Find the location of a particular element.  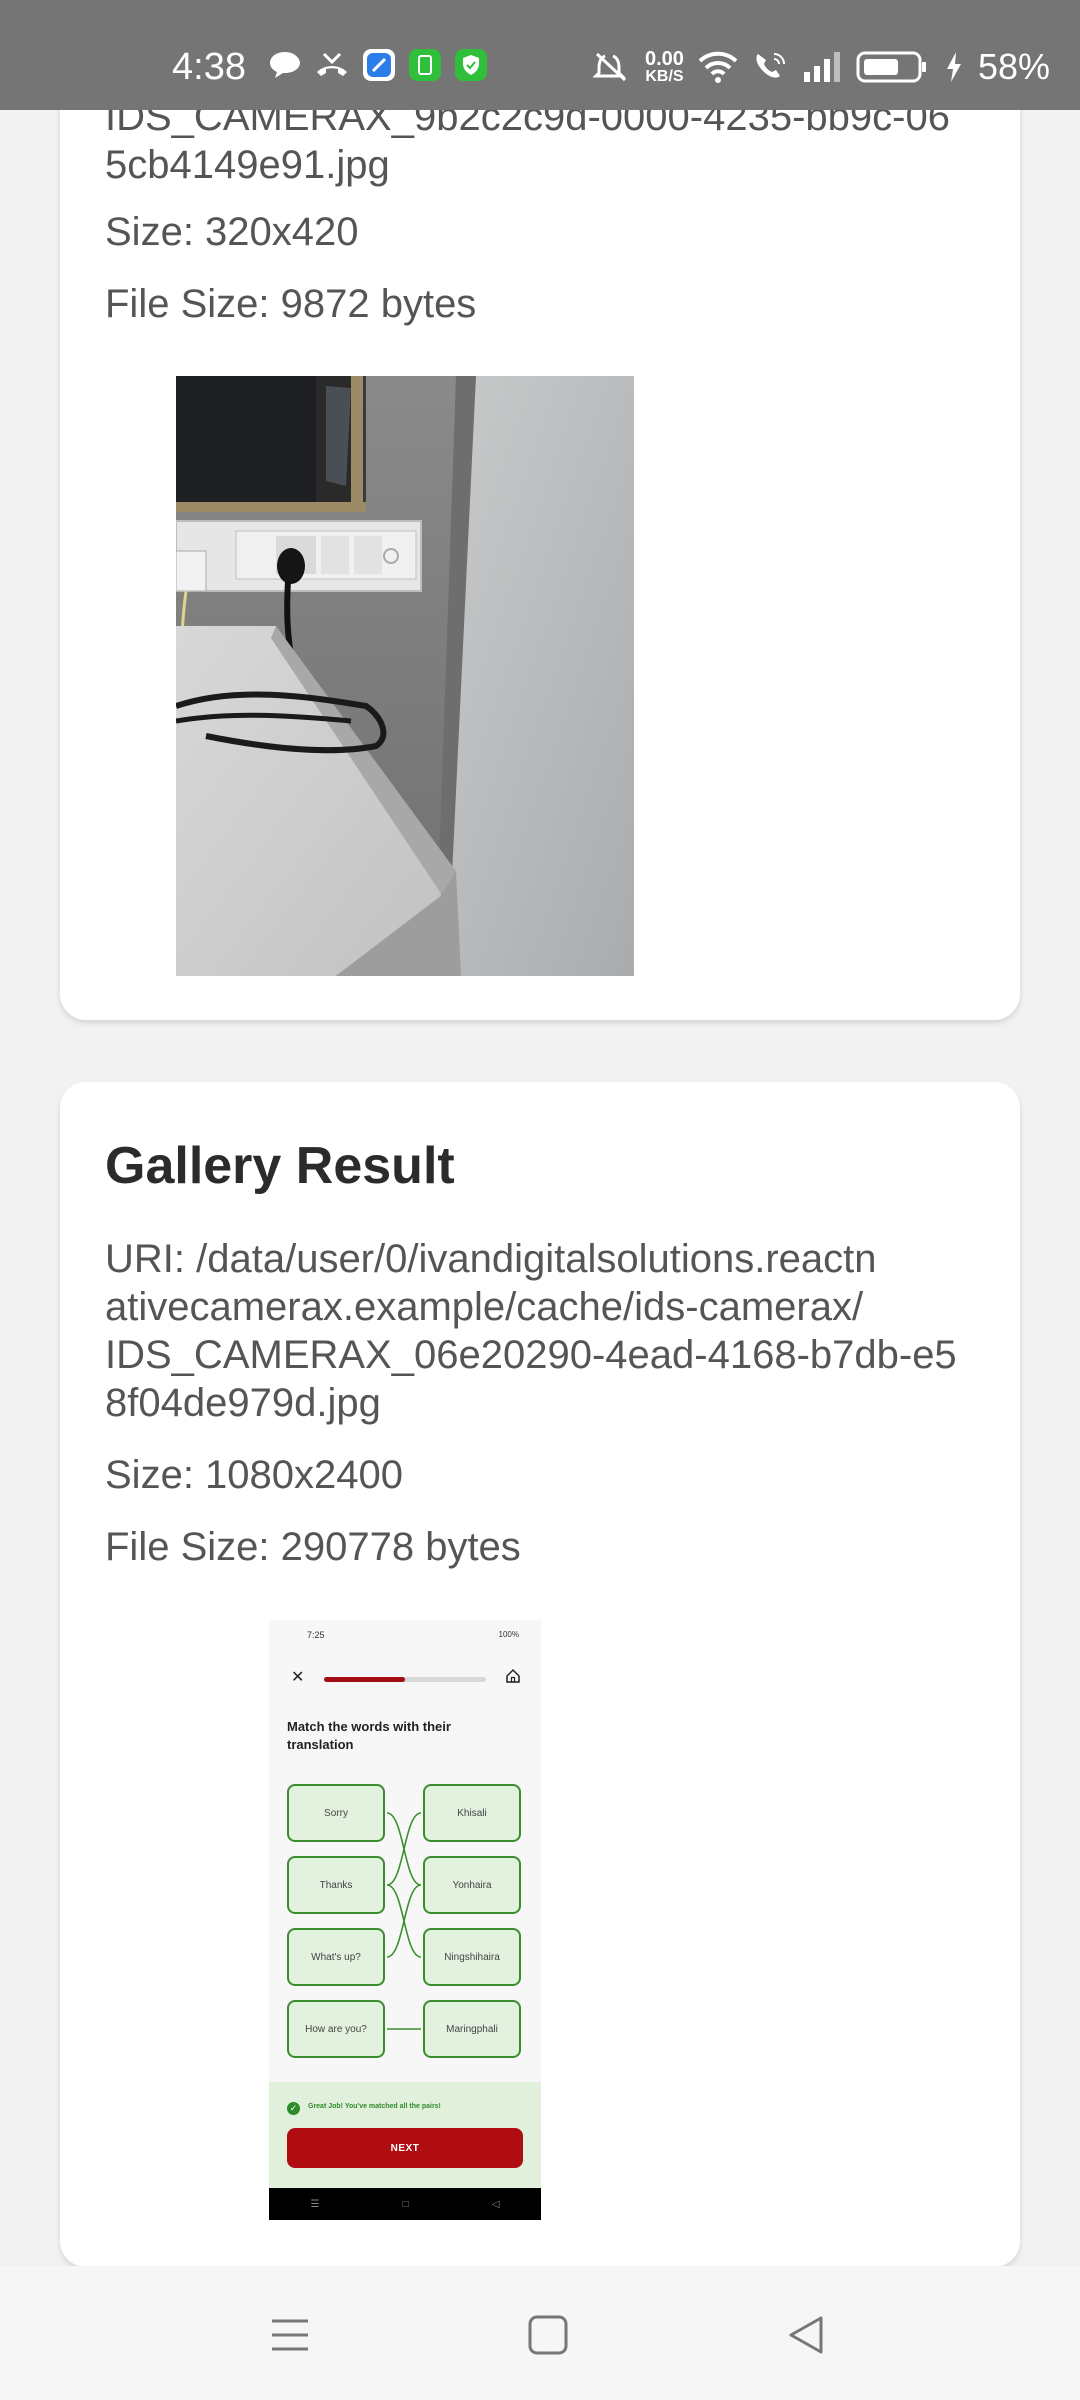

network-speed: 0.00 KB/S is located at coordinates (664, 67).